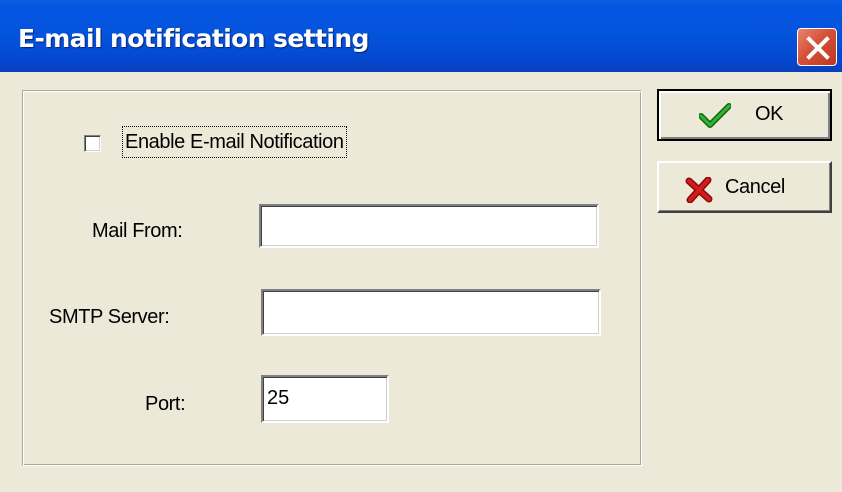 This screenshot has height=492, width=842. Describe the element at coordinates (421, 36) in the screenshot. I see `title-bar: E-mail notification setting` at that location.